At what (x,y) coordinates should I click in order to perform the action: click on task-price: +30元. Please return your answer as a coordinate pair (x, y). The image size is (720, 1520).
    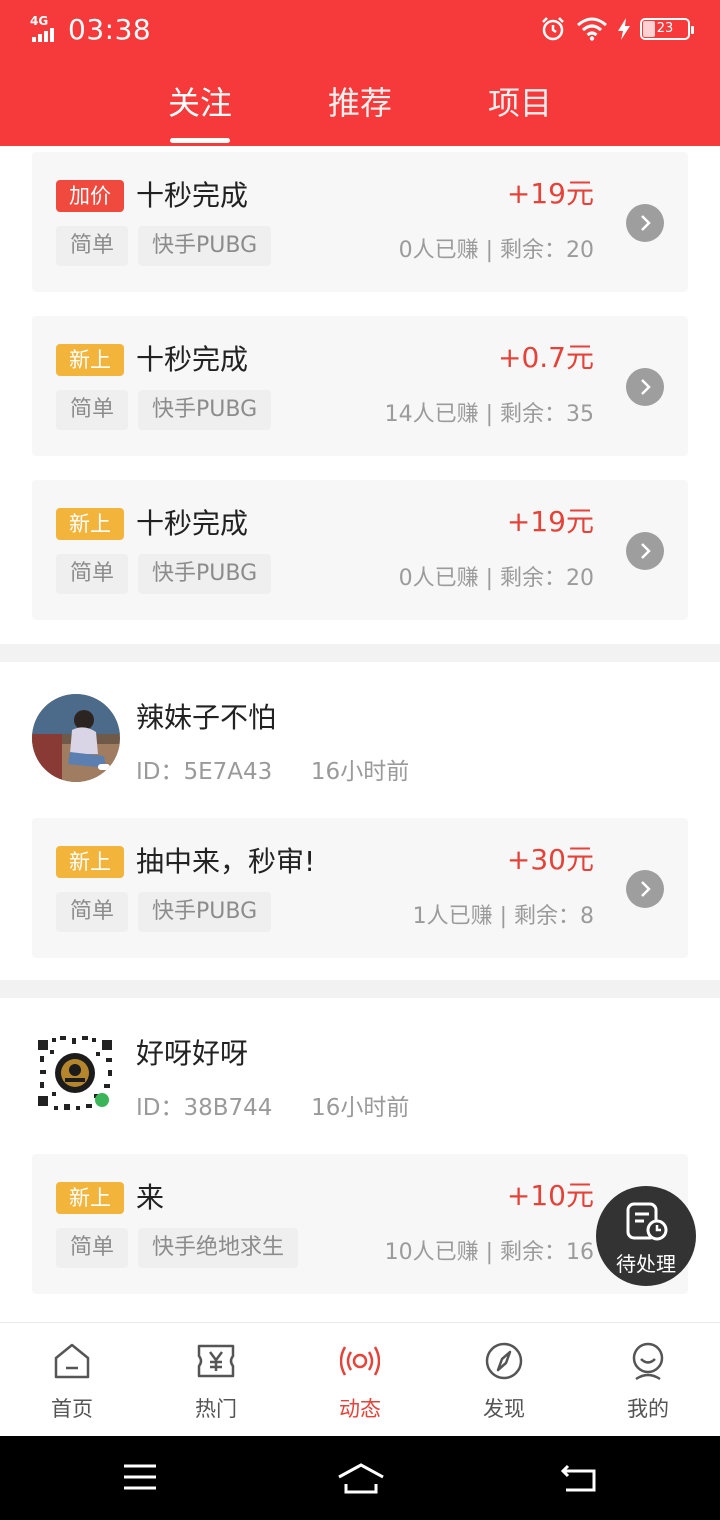
    Looking at the image, I should click on (550, 859).